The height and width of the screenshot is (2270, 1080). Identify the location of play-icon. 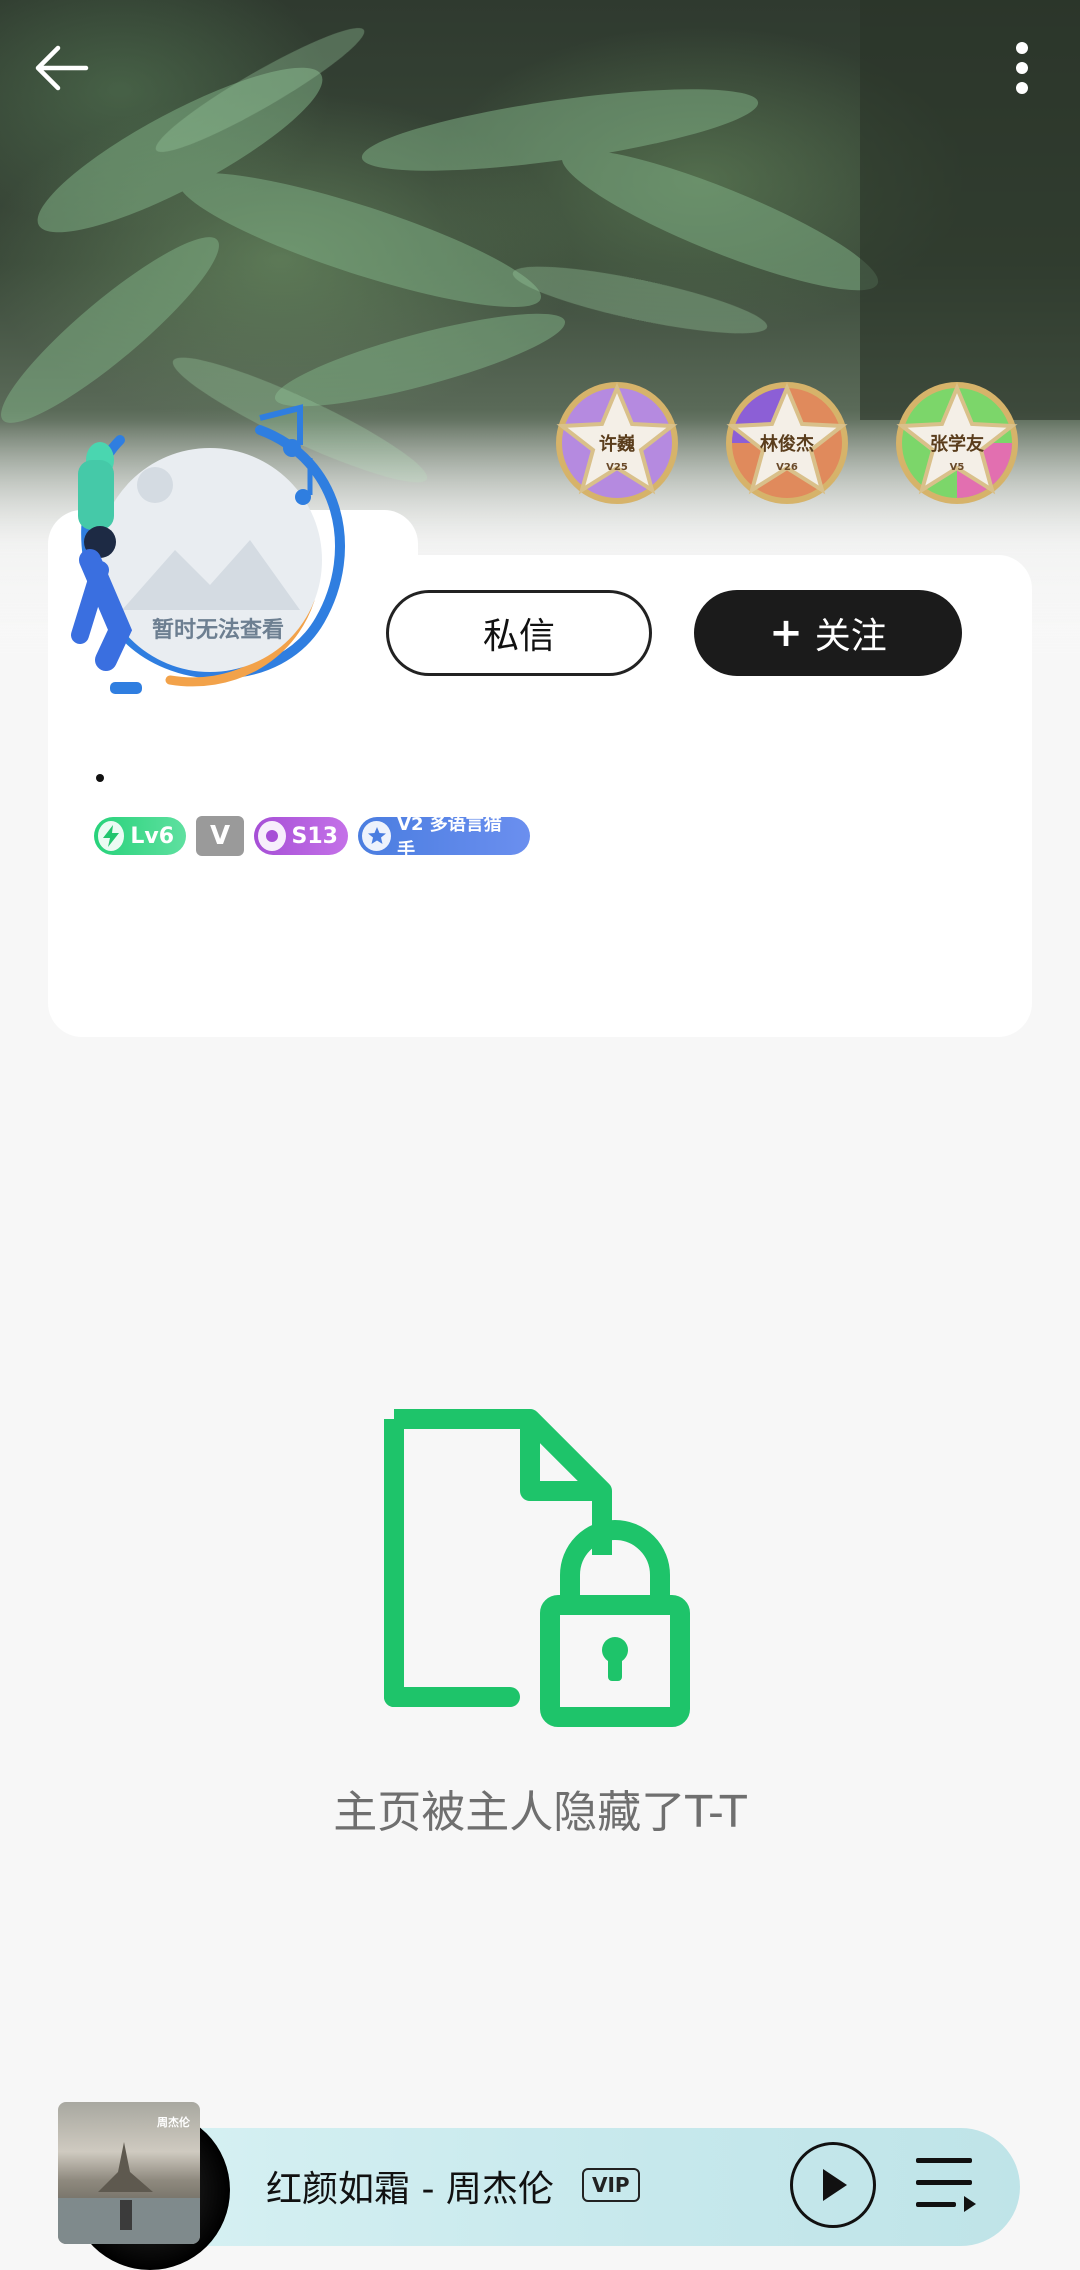
(835, 2185).